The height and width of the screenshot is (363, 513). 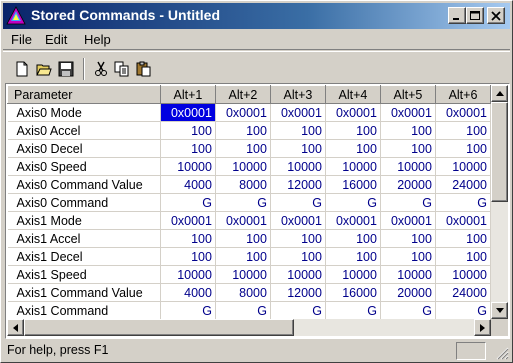 I want to click on copy-button, so click(x=122, y=69).